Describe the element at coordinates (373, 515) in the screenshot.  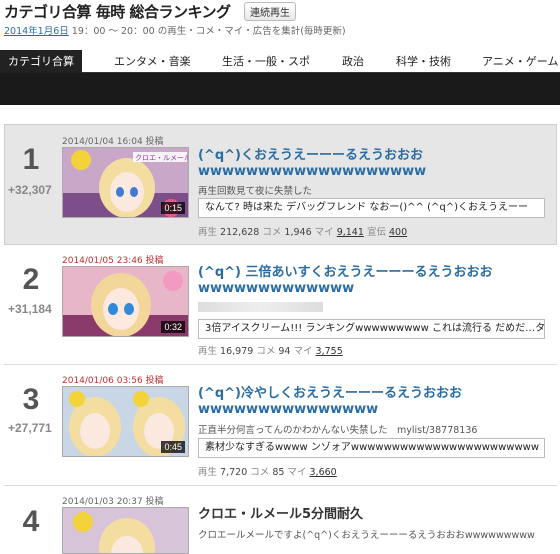
I see `video-title-link: クロエ・ルメール5分間耐久` at that location.